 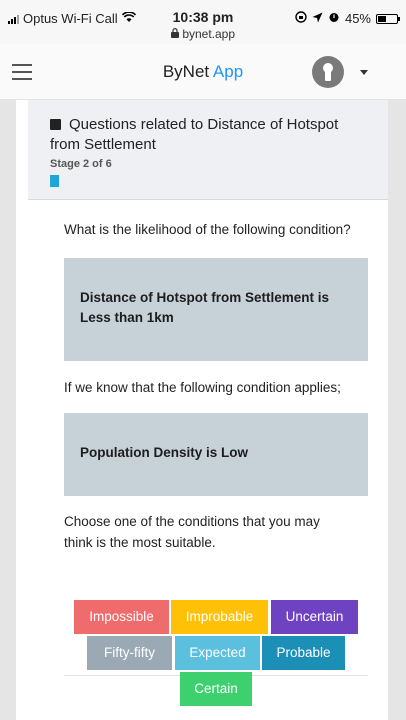 What do you see at coordinates (228, 71) in the screenshot?
I see `brand-accent: App` at bounding box center [228, 71].